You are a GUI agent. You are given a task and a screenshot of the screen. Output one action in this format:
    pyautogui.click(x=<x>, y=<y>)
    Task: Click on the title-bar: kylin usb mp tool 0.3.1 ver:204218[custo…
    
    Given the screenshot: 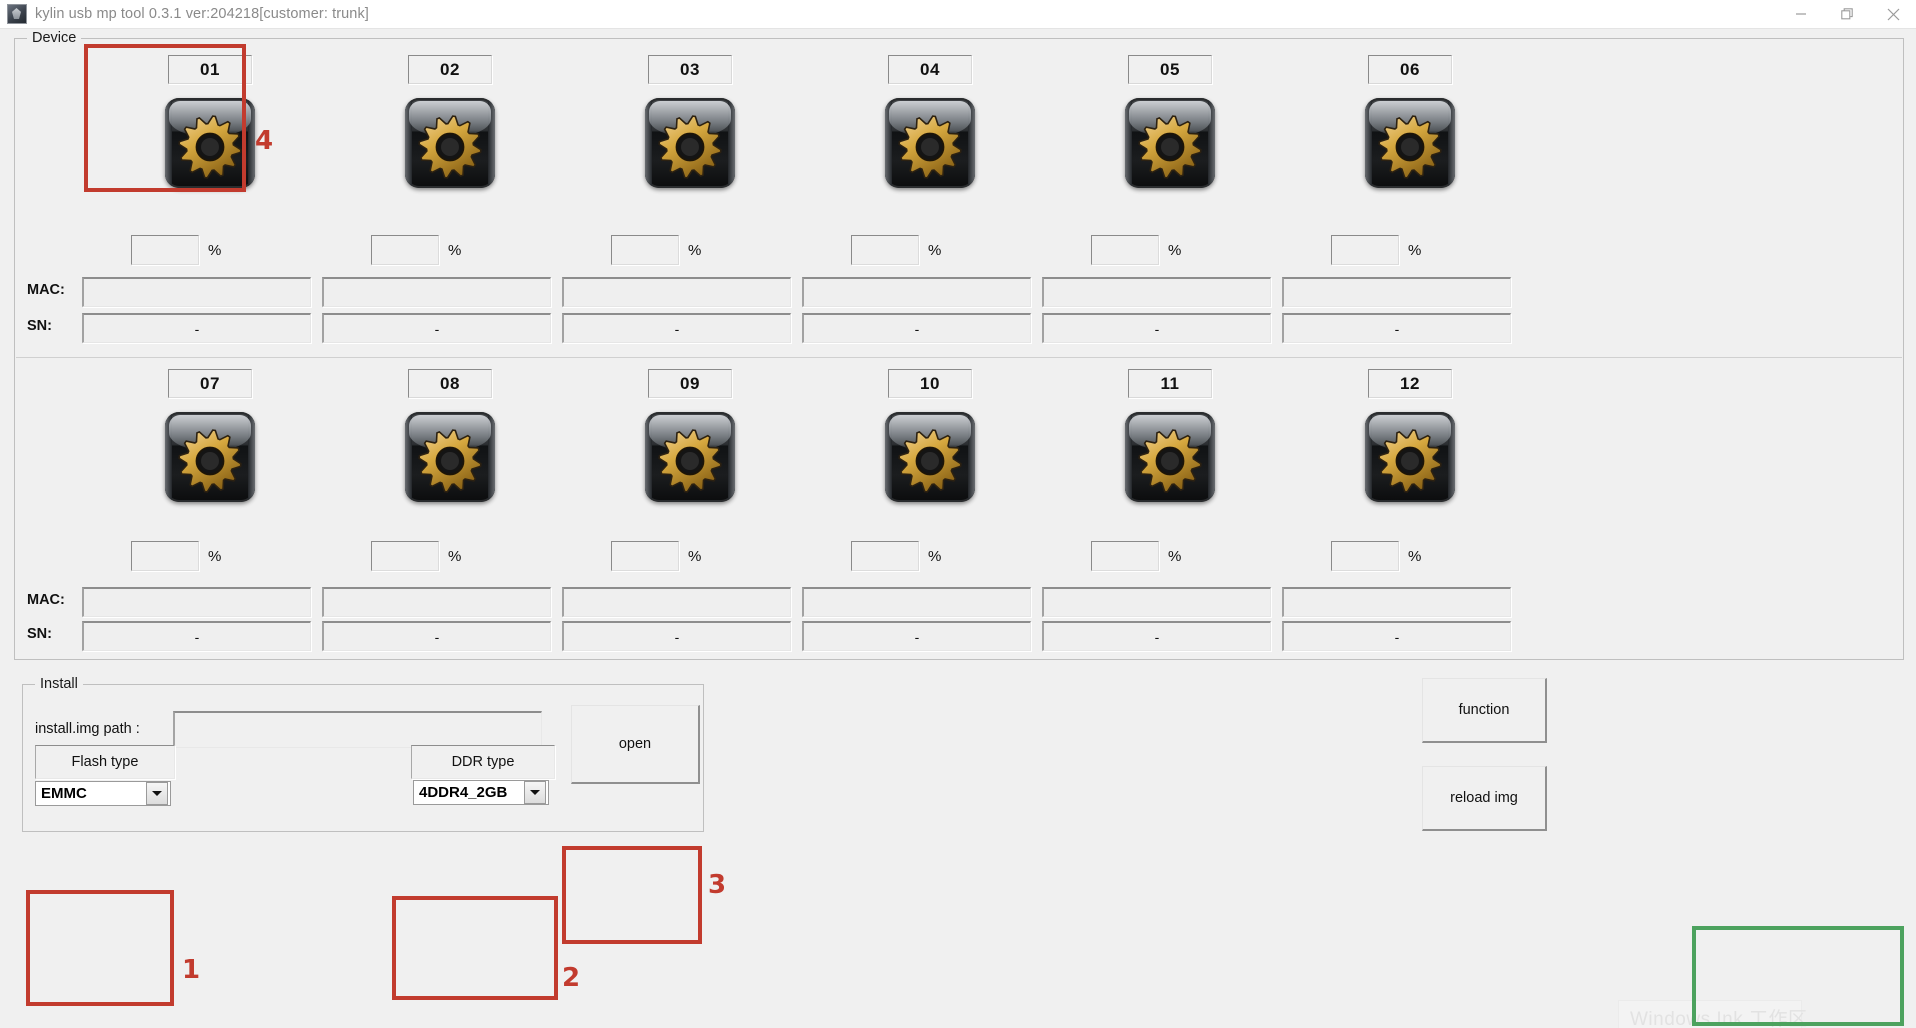 What is the action you would take?
    pyautogui.click(x=958, y=14)
    